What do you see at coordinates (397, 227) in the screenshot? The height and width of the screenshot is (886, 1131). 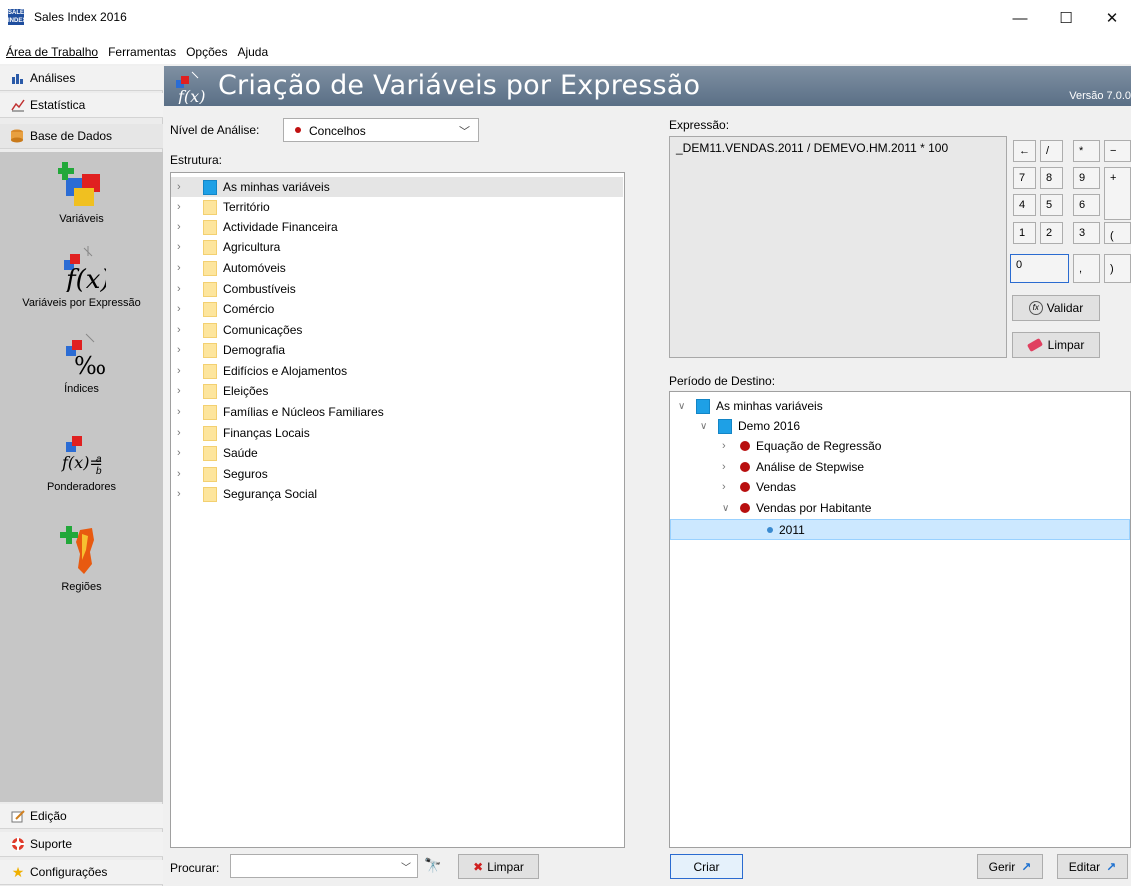 I see `tree-row: › Actividade Financeira` at bounding box center [397, 227].